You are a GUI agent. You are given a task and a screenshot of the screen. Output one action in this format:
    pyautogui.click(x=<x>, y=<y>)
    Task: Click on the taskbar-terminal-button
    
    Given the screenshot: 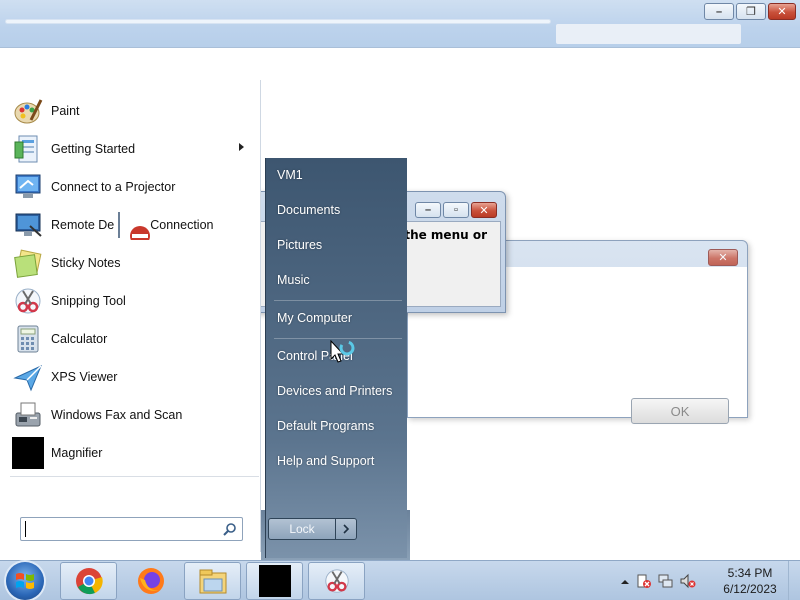 What is the action you would take?
    pyautogui.click(x=274, y=581)
    